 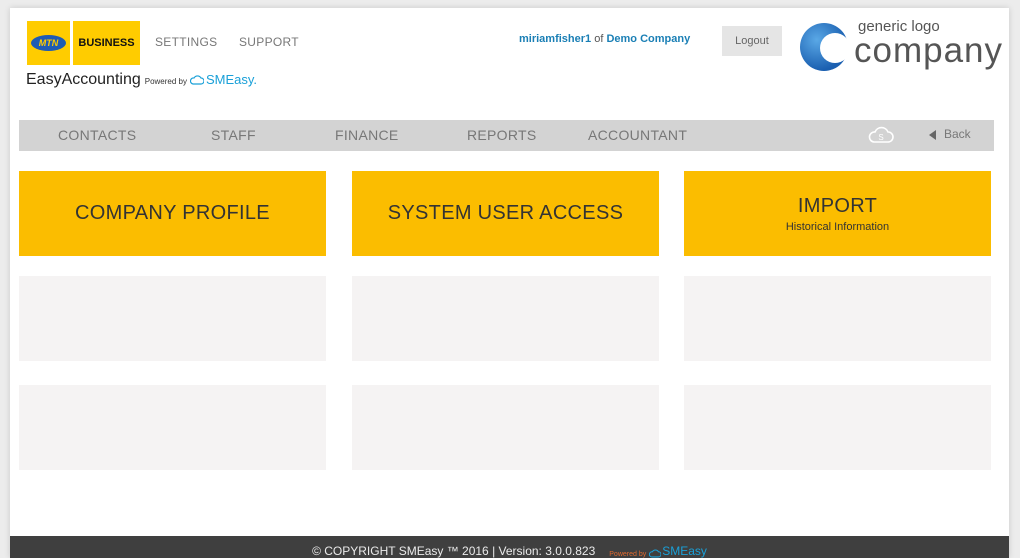 What do you see at coordinates (599, 39) in the screenshot?
I see `user-of-label: of` at bounding box center [599, 39].